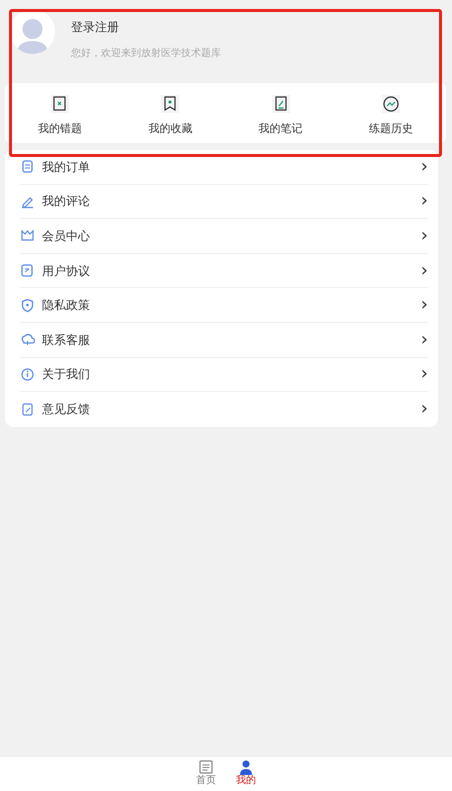 The height and width of the screenshot is (791, 452). Describe the element at coordinates (224, 202) in the screenshot. I see `menu-item: 我的评论 ›` at that location.